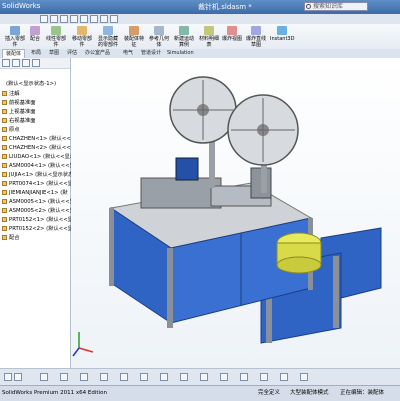 Image resolution: width=400 pixels, height=401 pixels. Describe the element at coordinates (151, 53) in the screenshot. I see `tab-piping: 管道设计` at that location.